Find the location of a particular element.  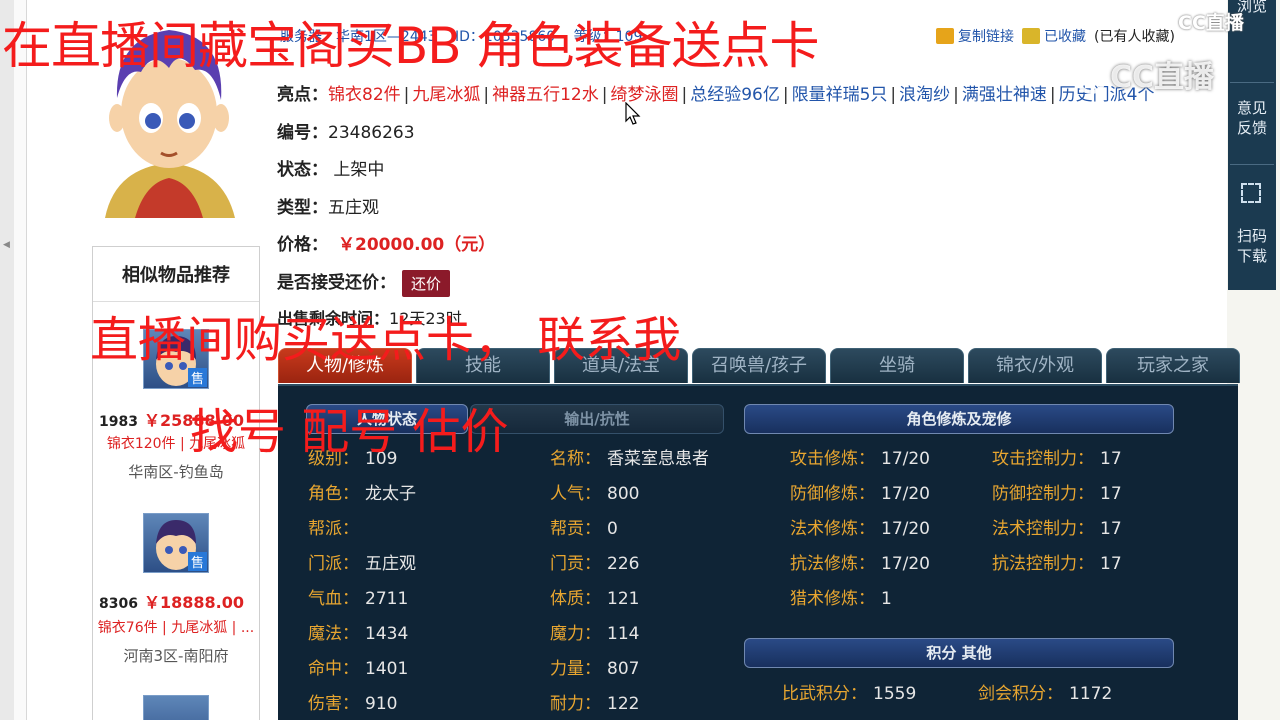

stat-key: 帮贡： is located at coordinates (575, 529).